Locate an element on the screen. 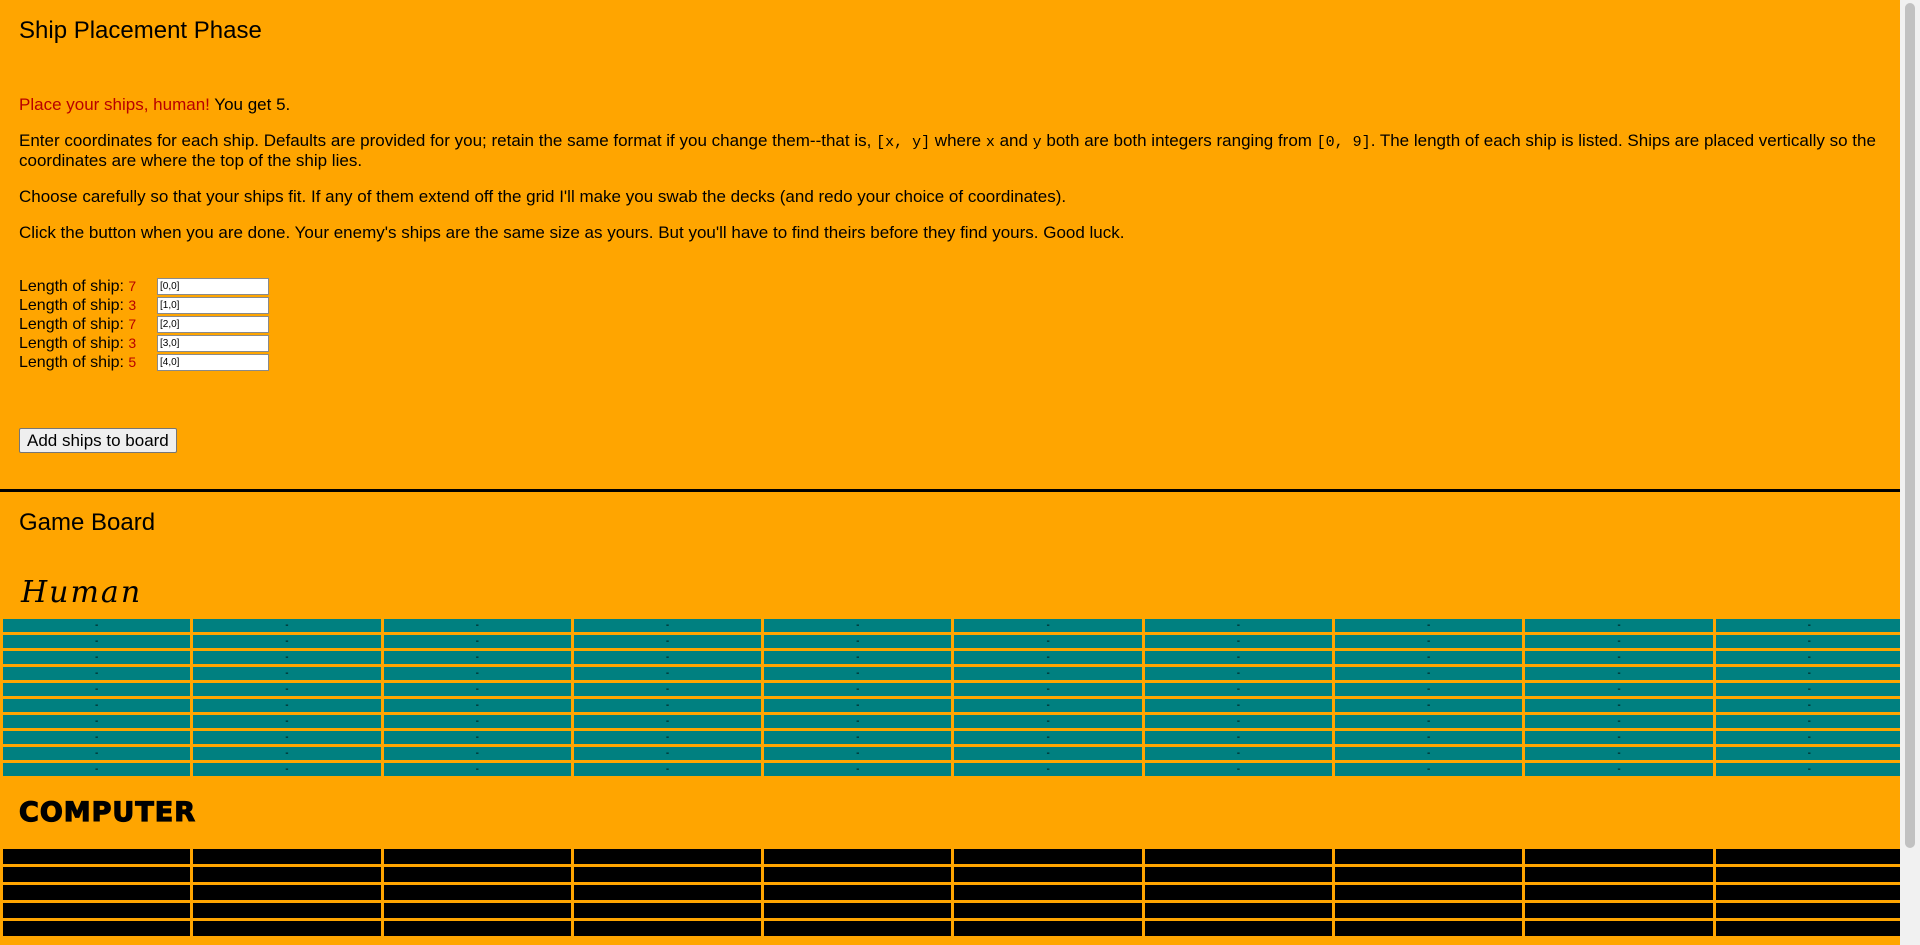 Image resolution: width=1920 pixels, height=945 pixels. scrollbar-thumb is located at coordinates (1910, 425).